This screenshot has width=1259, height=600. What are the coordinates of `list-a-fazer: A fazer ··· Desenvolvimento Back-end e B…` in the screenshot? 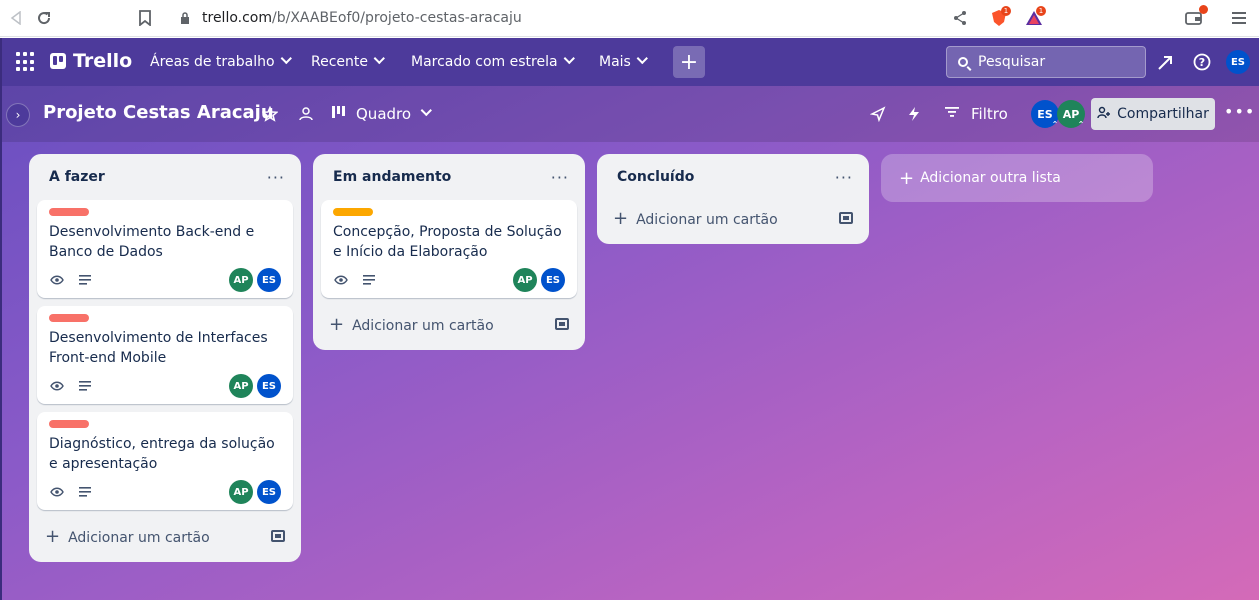 It's located at (165, 358).